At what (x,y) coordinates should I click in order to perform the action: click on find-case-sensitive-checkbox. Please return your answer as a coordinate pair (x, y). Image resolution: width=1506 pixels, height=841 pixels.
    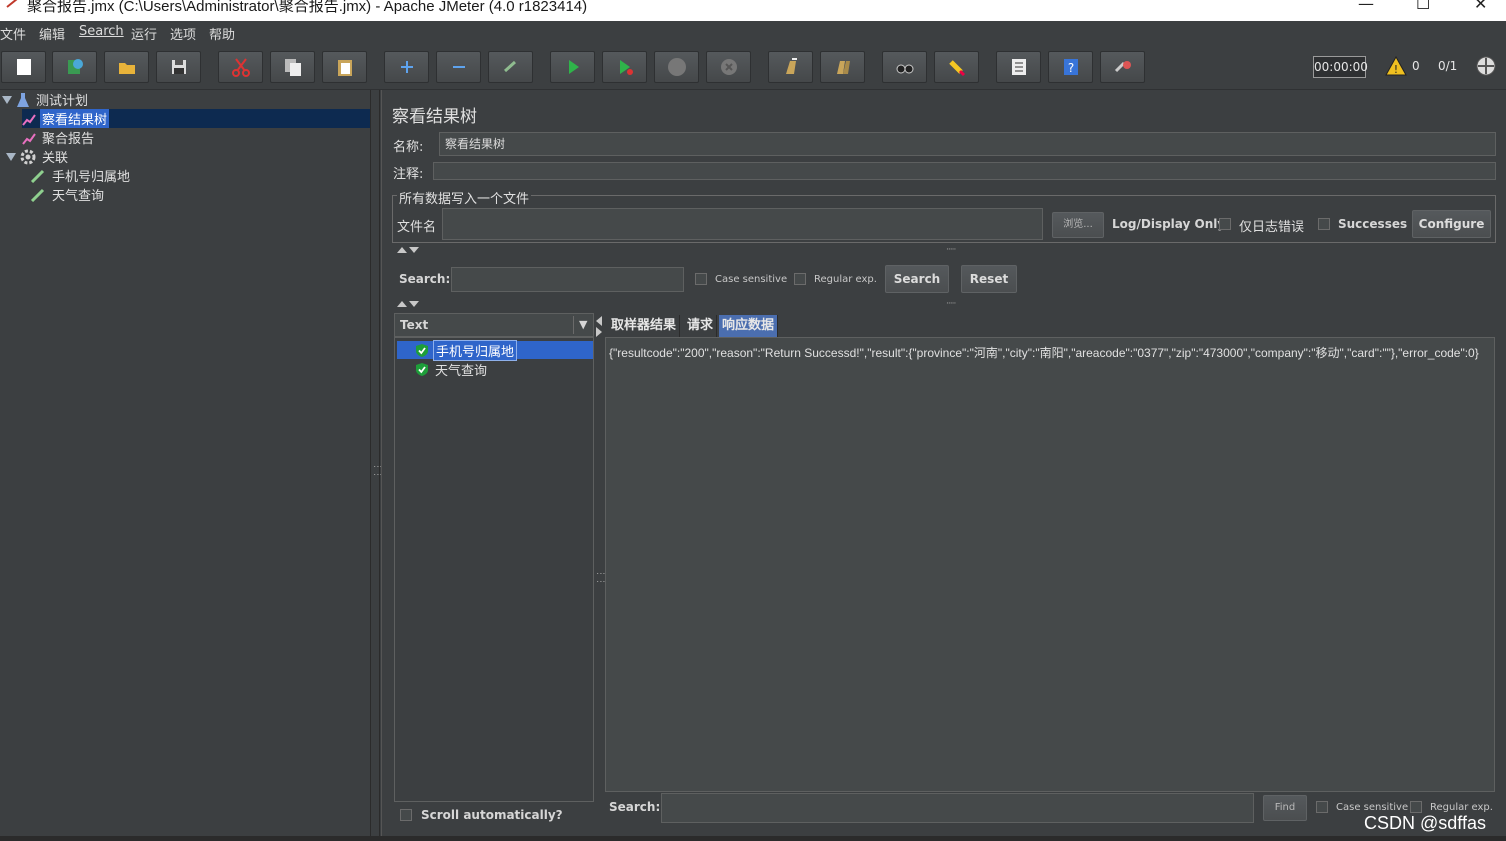
    Looking at the image, I should click on (1322, 807).